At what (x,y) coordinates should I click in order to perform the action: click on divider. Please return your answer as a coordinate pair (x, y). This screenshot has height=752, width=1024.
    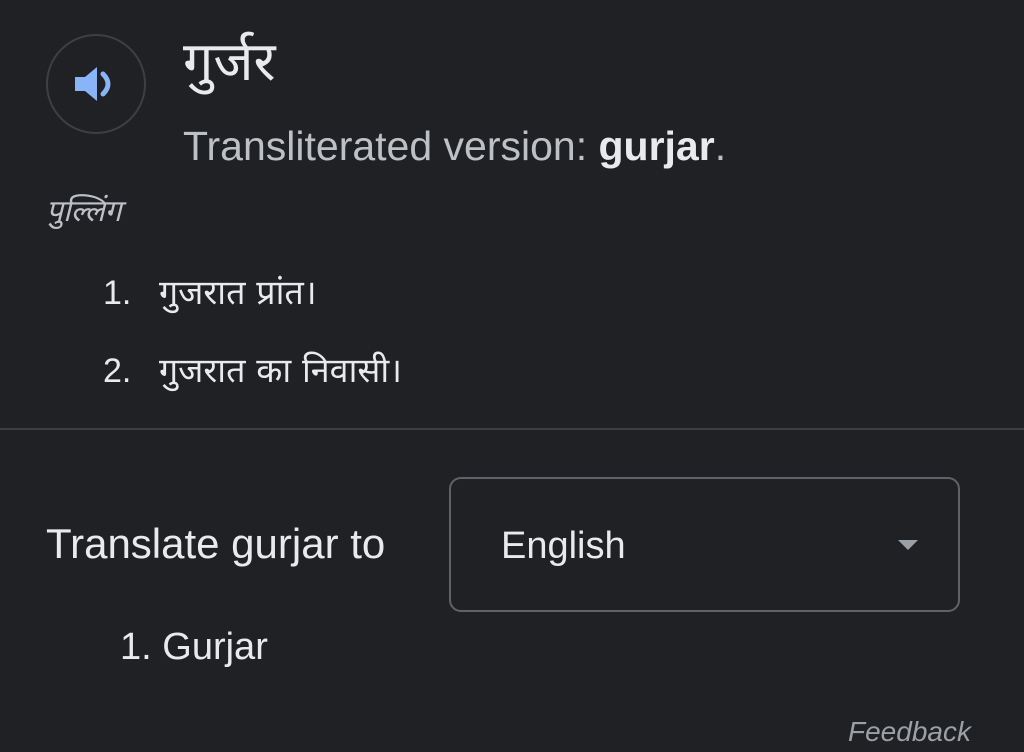
    Looking at the image, I should click on (512, 429).